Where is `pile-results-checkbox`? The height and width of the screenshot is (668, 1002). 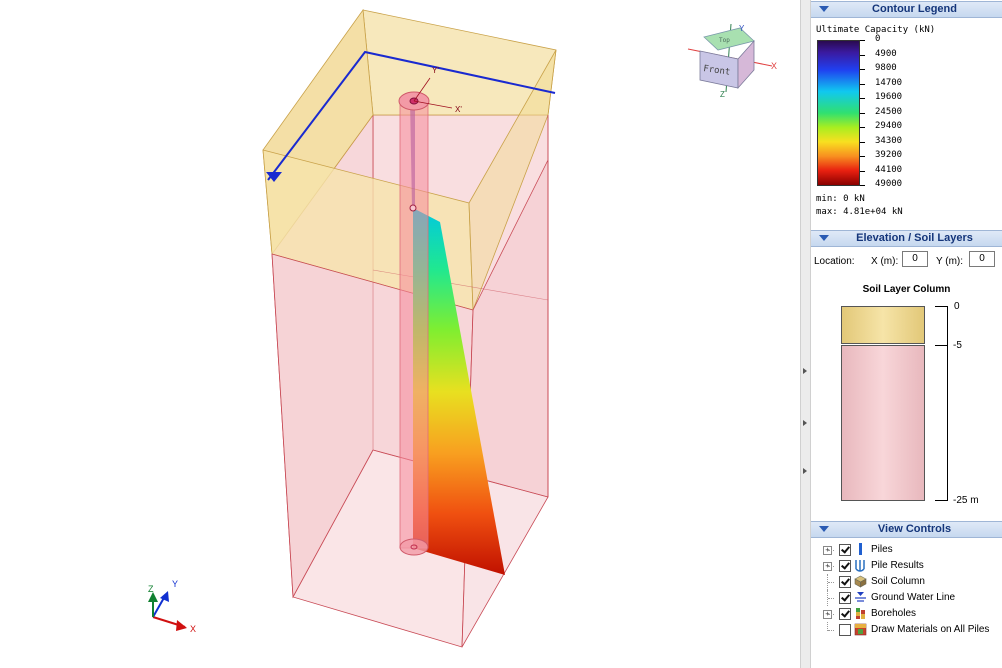
pile-results-checkbox is located at coordinates (845, 566).